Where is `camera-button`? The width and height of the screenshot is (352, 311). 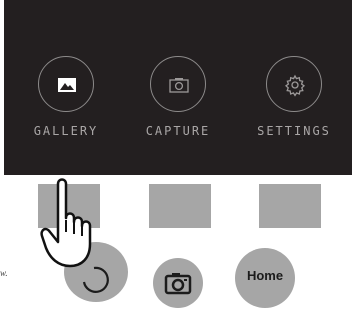 camera-button is located at coordinates (178, 283).